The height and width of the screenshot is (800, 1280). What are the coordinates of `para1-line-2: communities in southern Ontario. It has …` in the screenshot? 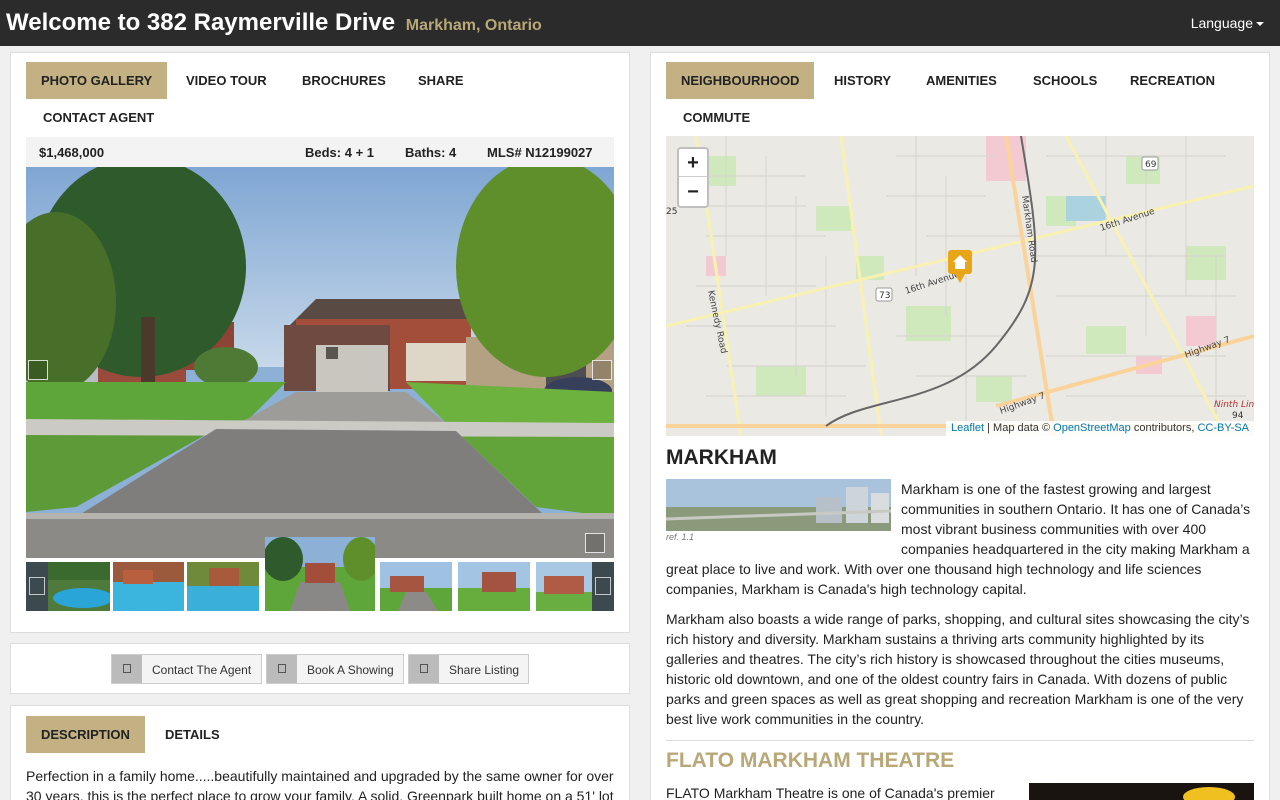 It's located at (1076, 509).